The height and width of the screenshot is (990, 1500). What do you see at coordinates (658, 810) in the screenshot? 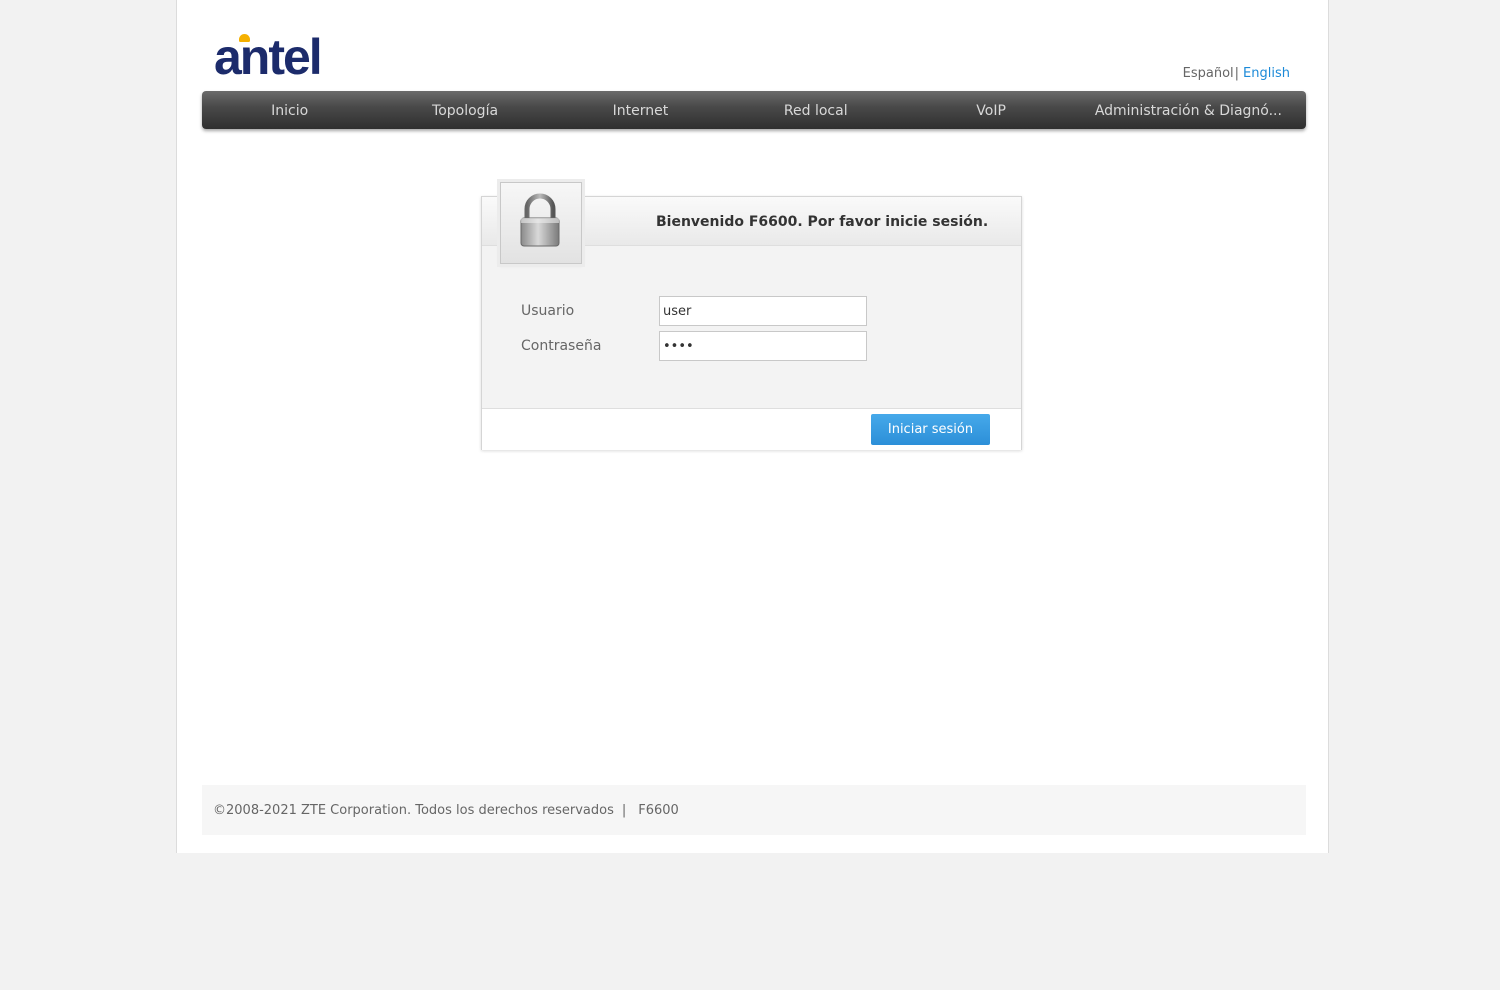
I see `footer-model: F6600` at bounding box center [658, 810].